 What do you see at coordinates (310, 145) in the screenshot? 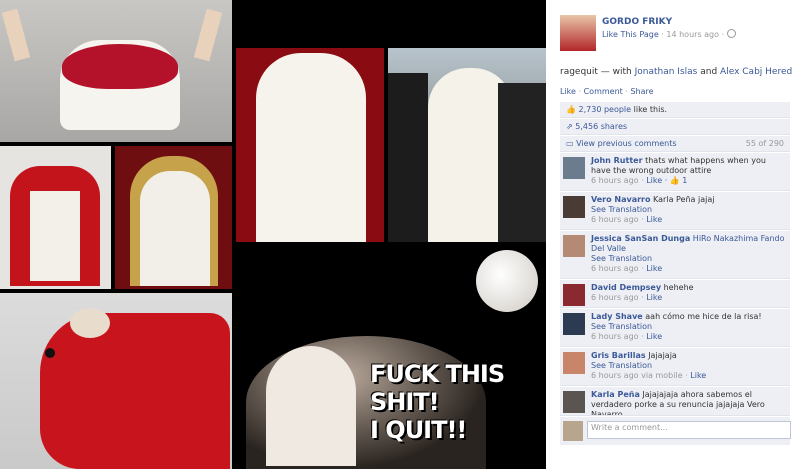
I see `photo-pope-mantle-face` at bounding box center [310, 145].